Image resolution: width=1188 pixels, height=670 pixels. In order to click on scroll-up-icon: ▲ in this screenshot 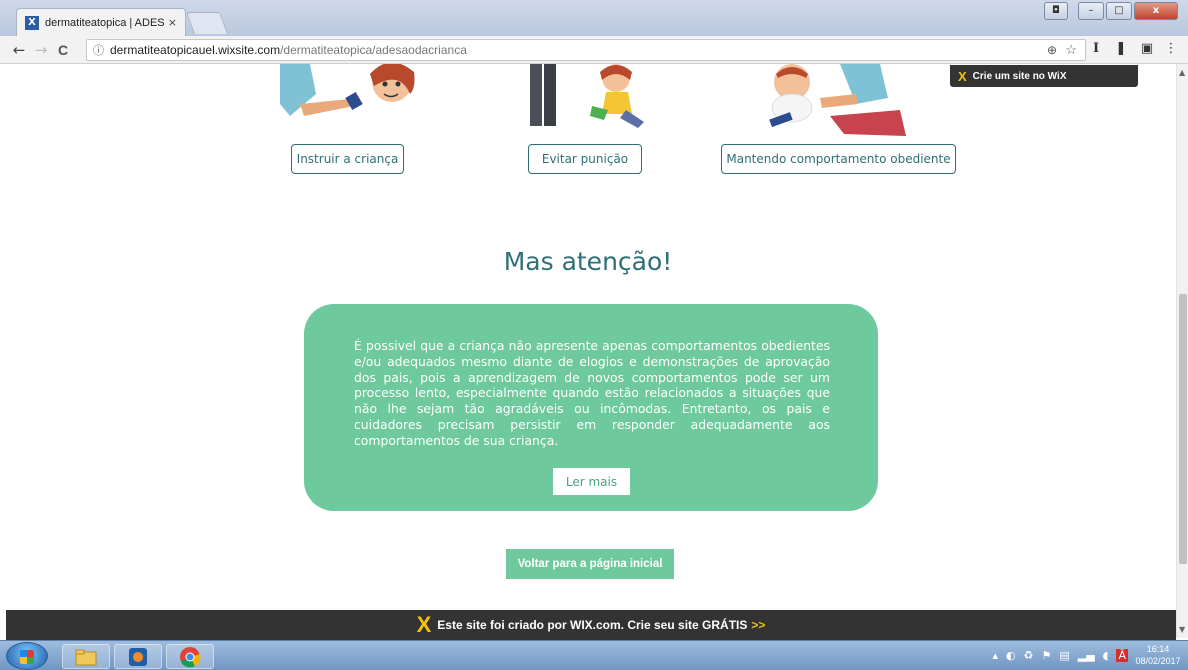, I will do `click(1182, 72)`.